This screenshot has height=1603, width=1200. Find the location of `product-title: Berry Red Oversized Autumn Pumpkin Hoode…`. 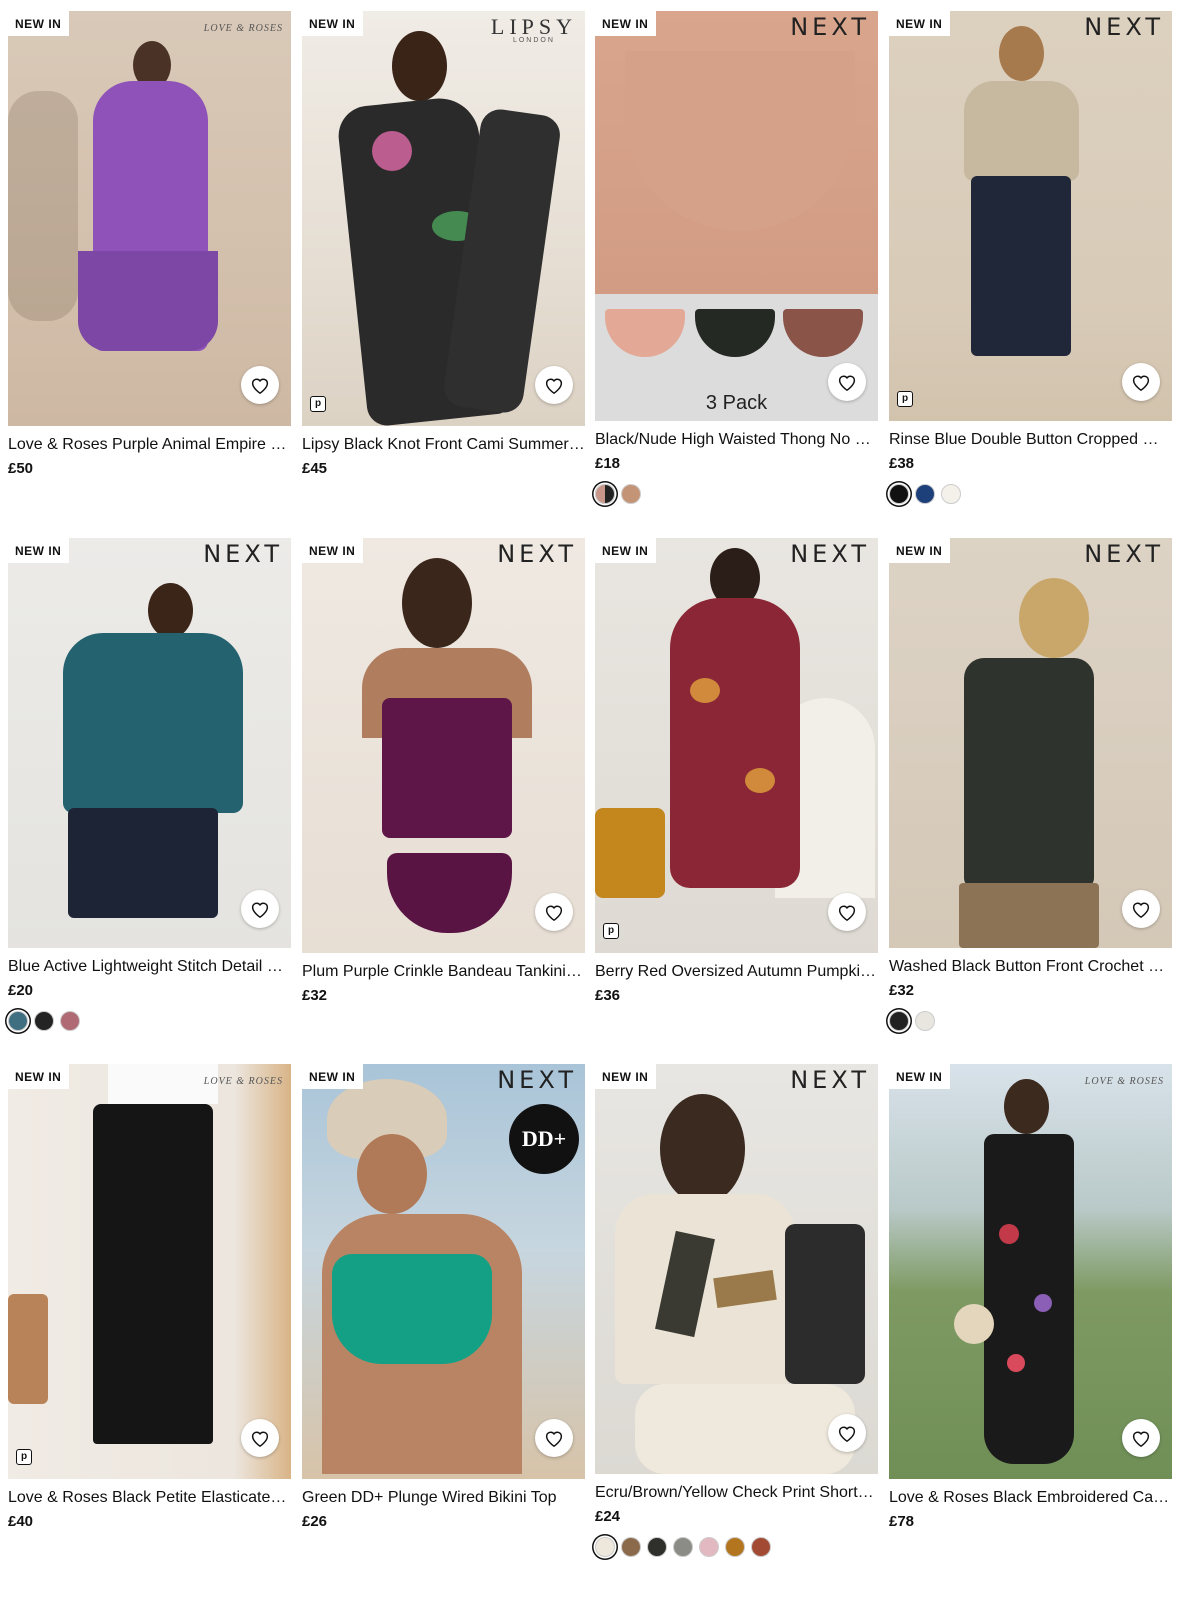

product-title: Berry Red Oversized Autumn Pumpkin Hoode… is located at coordinates (736, 972).